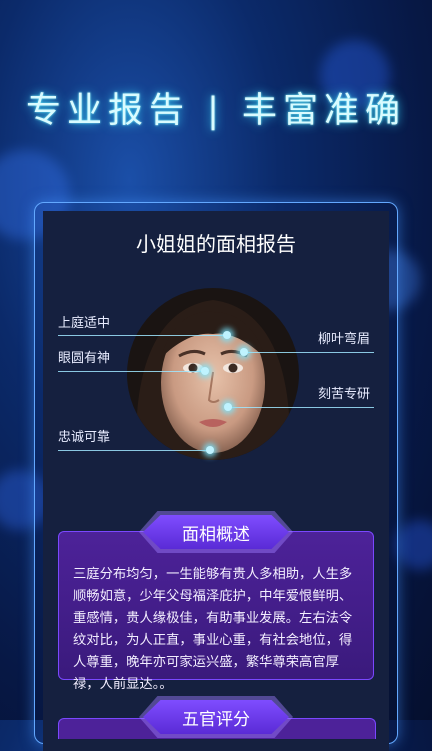 This screenshot has height=751, width=432. Describe the element at coordinates (309, 352) in the screenshot. I see `brows-line` at that location.